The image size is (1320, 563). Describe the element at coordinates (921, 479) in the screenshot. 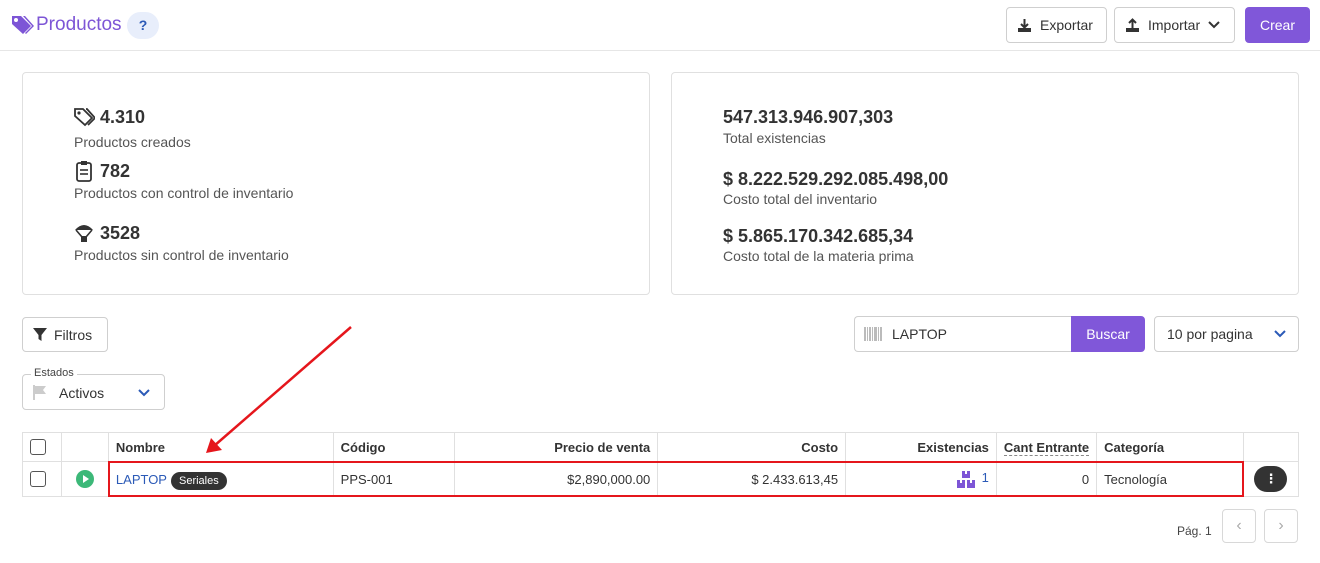

I see `row-stock-cell: 1` at that location.